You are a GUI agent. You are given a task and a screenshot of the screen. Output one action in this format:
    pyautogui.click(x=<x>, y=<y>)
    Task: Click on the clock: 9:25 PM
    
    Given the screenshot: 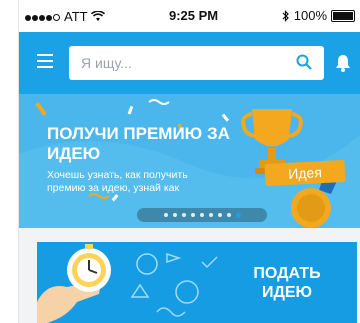 What is the action you would take?
    pyautogui.click(x=194, y=15)
    